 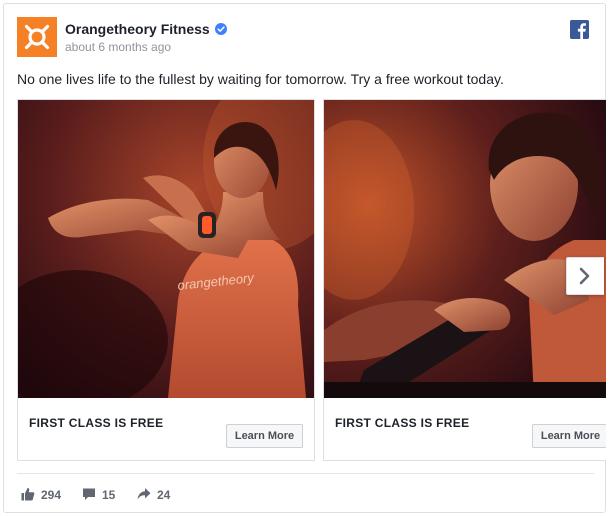 I want to click on verified-badge-icon, so click(x=220, y=29).